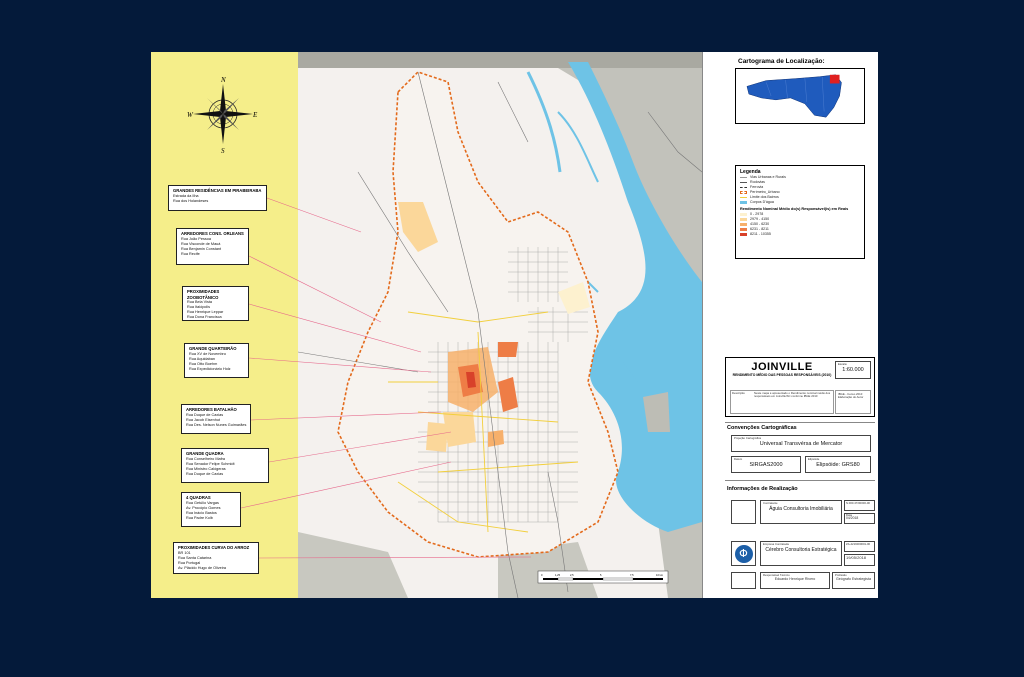  Describe the element at coordinates (781, 61) in the screenshot. I see `location-map-title: Cartograma de Localização:` at that location.